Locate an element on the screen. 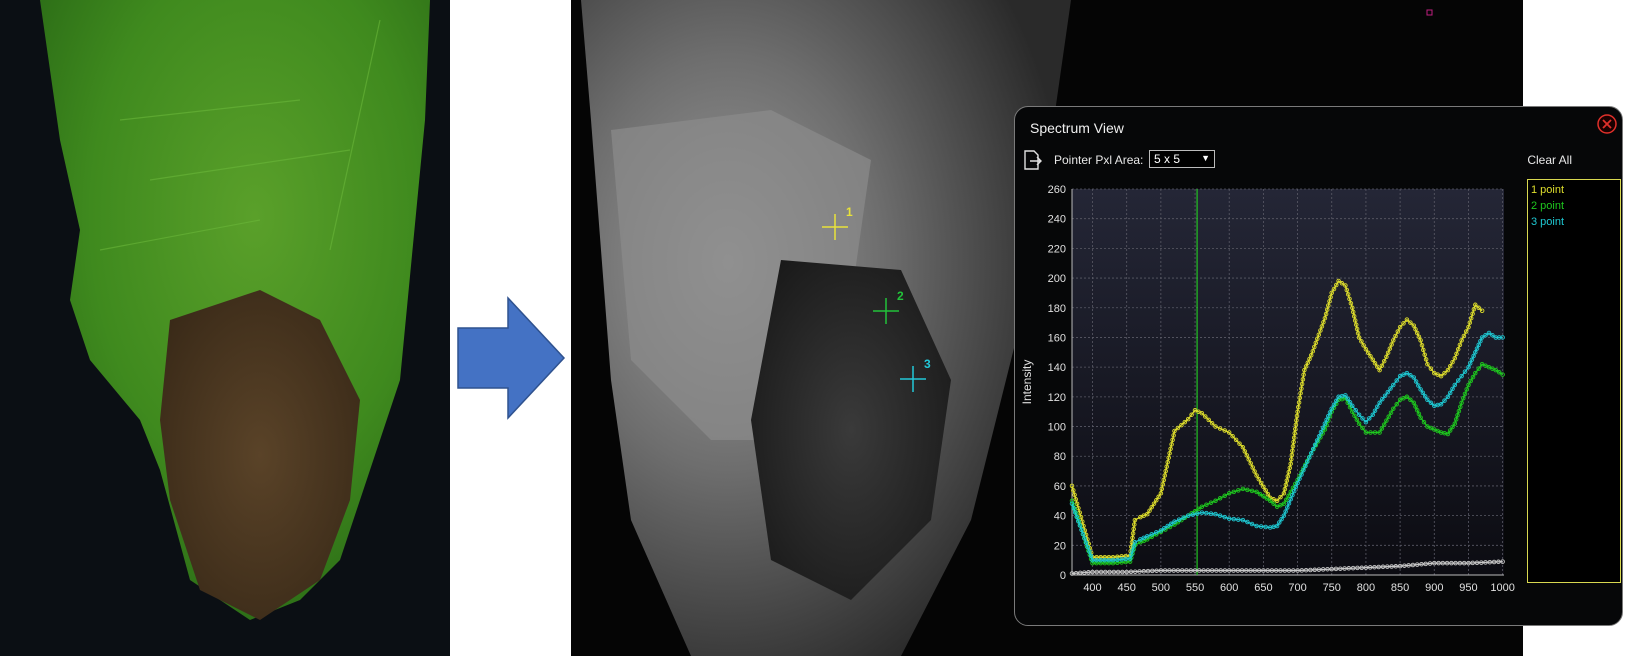 This screenshot has height=656, width=1633. y-tick-label: 0 is located at coordinates (1063, 576).